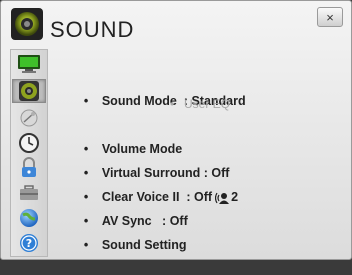 This screenshot has height=275, width=352. What do you see at coordinates (125, 233) in the screenshot?
I see `menu-item-sound-setting: • Sound Setting` at bounding box center [125, 233].